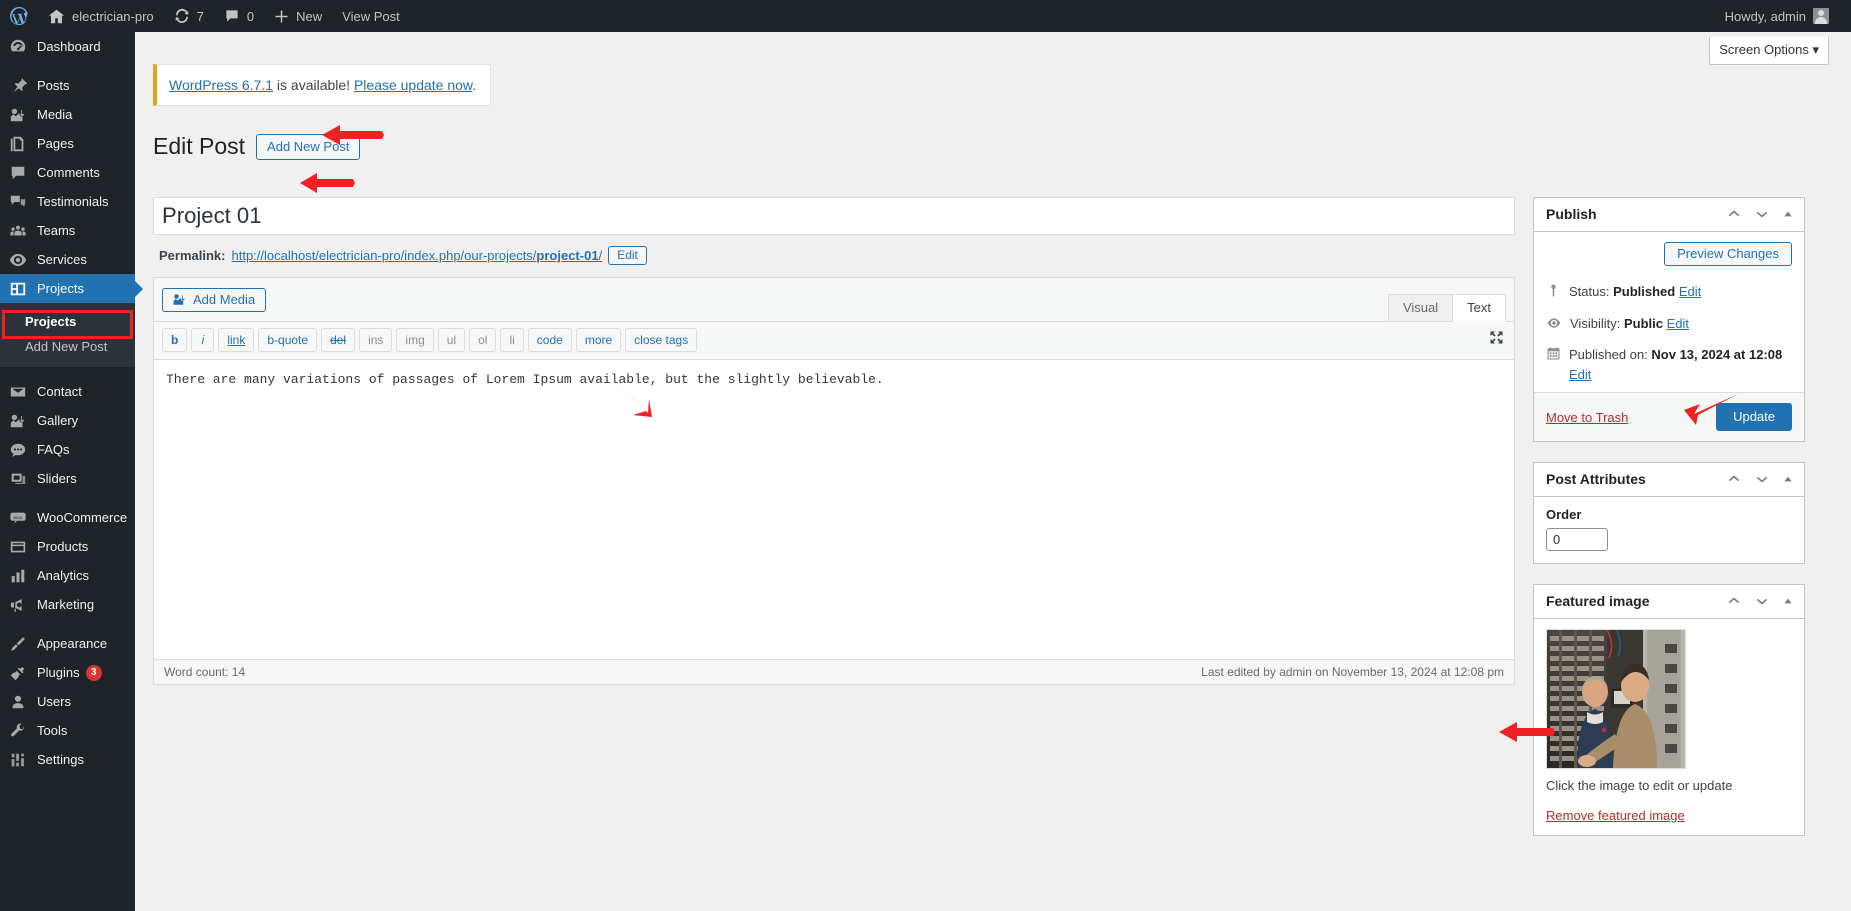 The height and width of the screenshot is (911, 1851). I want to click on editor-media-toolbar: Add Media Visual Text, so click(834, 300).